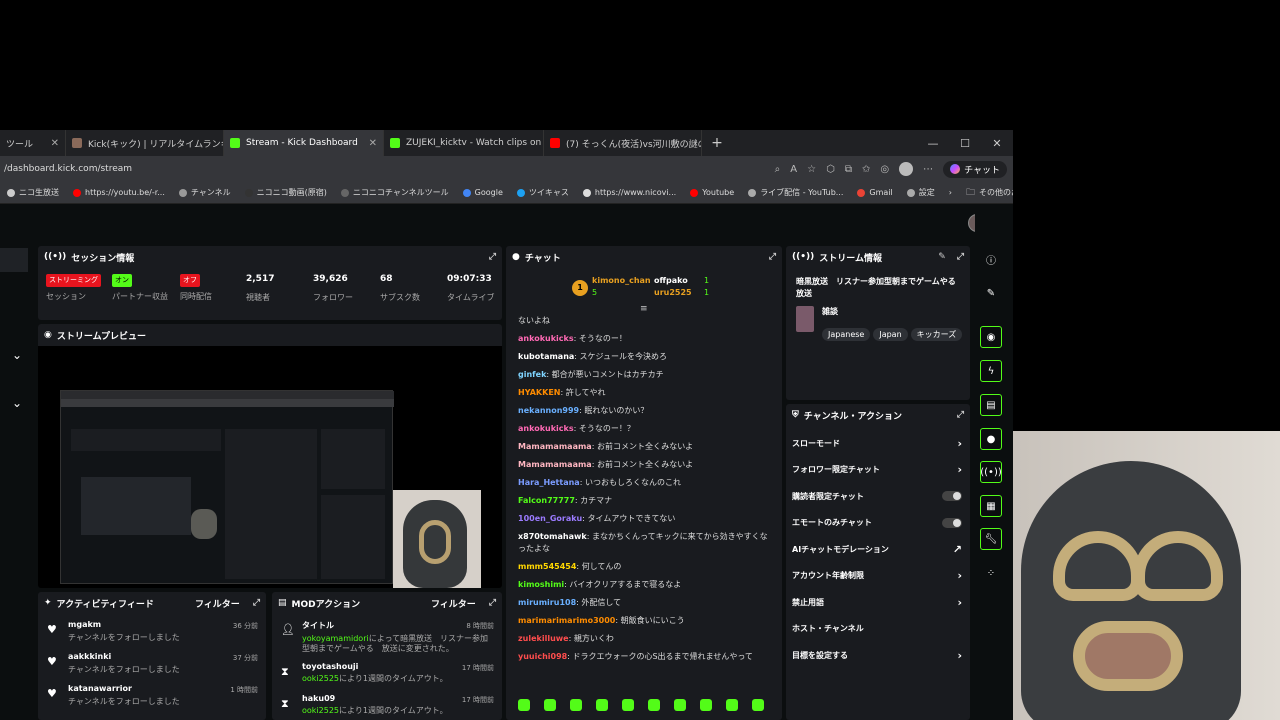  I want to click on favorite-star-icon: ☆, so click(811, 169).